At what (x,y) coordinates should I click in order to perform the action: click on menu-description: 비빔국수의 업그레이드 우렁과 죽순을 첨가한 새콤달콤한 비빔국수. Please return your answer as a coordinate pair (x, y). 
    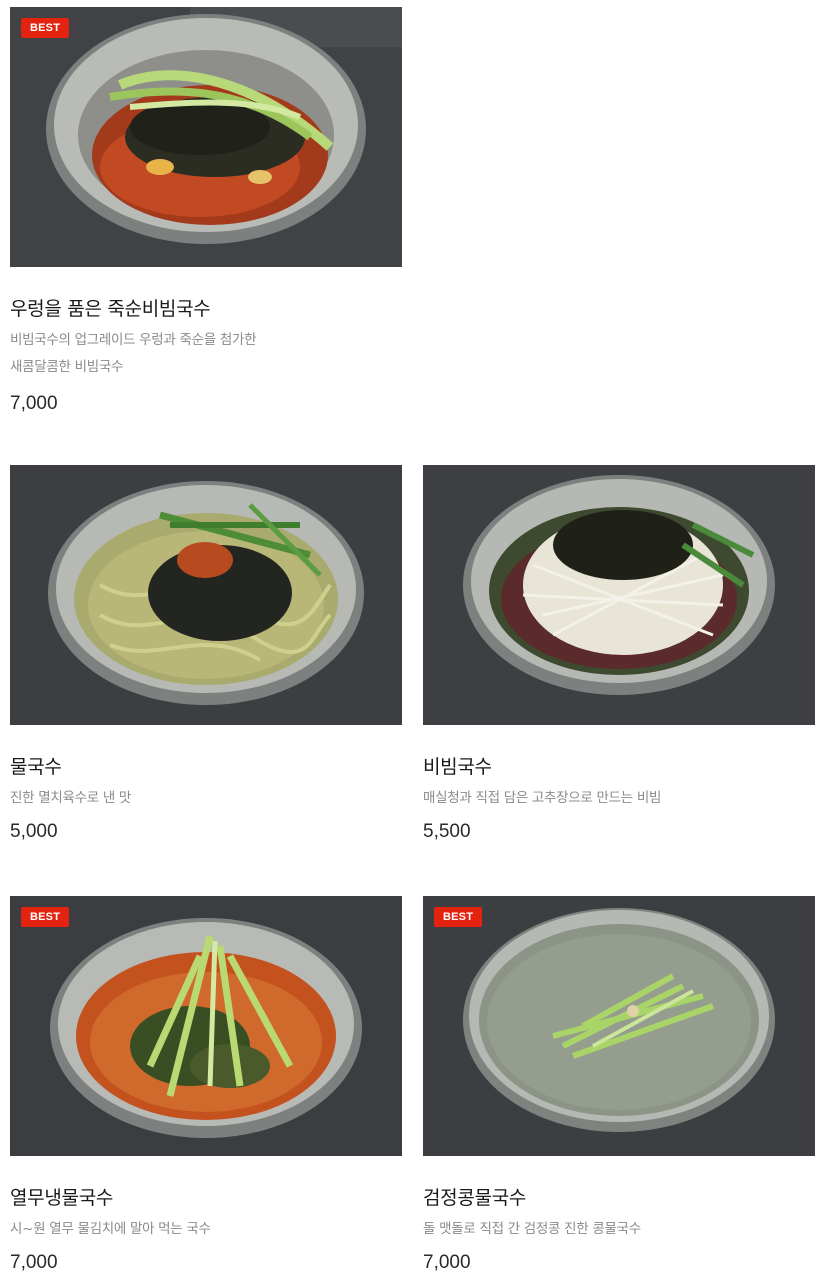
    Looking at the image, I should click on (206, 354).